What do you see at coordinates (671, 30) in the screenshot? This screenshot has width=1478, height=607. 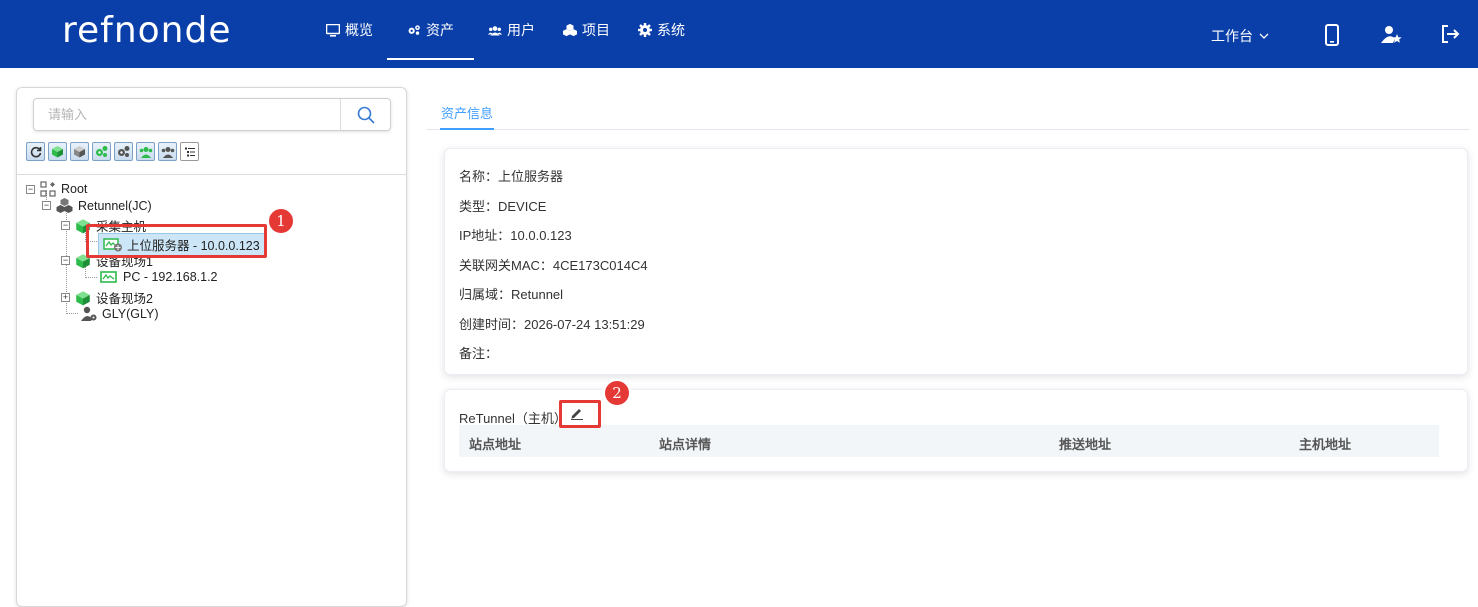 I see `nav-system-label: 系统` at bounding box center [671, 30].